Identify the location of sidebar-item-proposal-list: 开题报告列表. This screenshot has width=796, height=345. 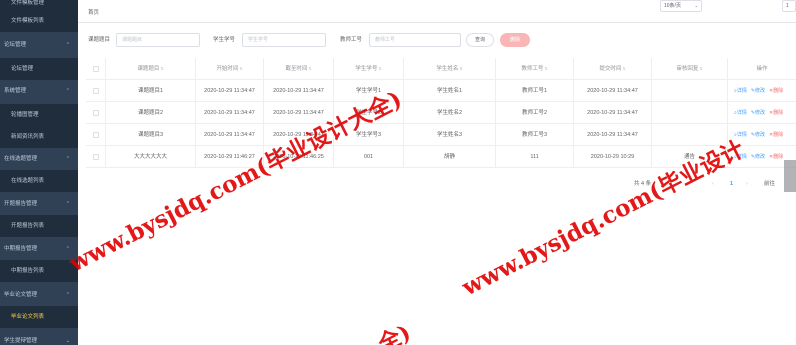
(39, 226).